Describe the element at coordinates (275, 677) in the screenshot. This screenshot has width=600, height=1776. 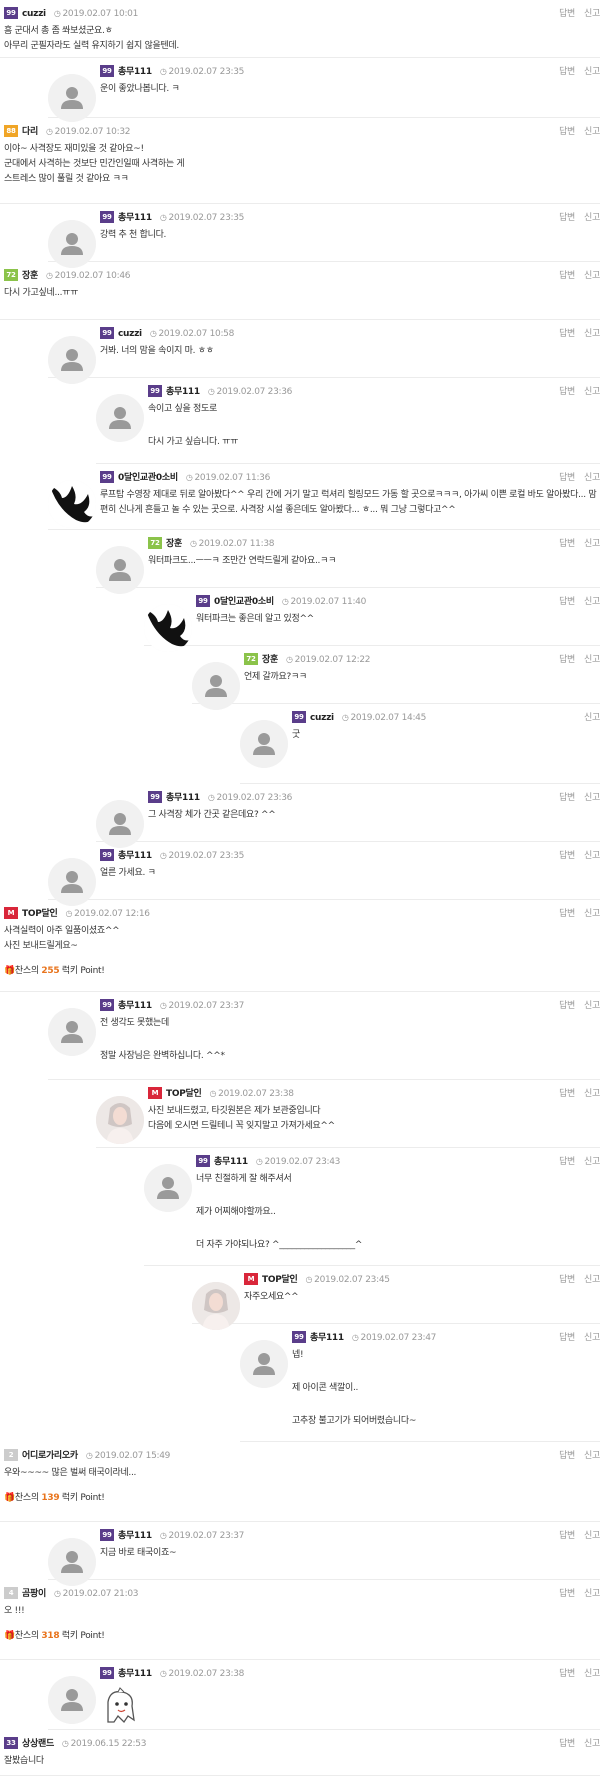
I see `comment-text-line: 언제 갈까요?ㅋㅋ` at that location.